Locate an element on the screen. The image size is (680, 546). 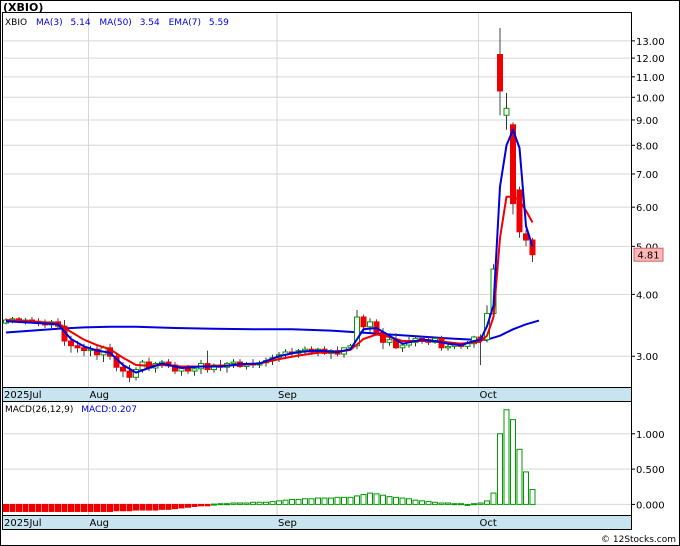
macd-tick-label: 0.500 is located at coordinates (650, 470).